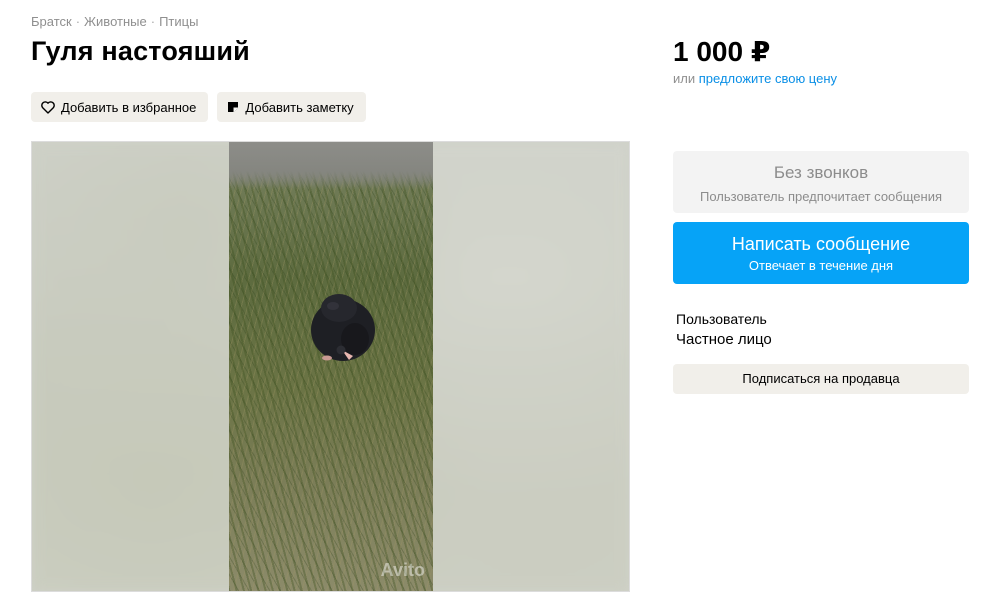 This screenshot has width=1000, height=600. I want to click on price-offer: или предложите свою цену, so click(755, 78).